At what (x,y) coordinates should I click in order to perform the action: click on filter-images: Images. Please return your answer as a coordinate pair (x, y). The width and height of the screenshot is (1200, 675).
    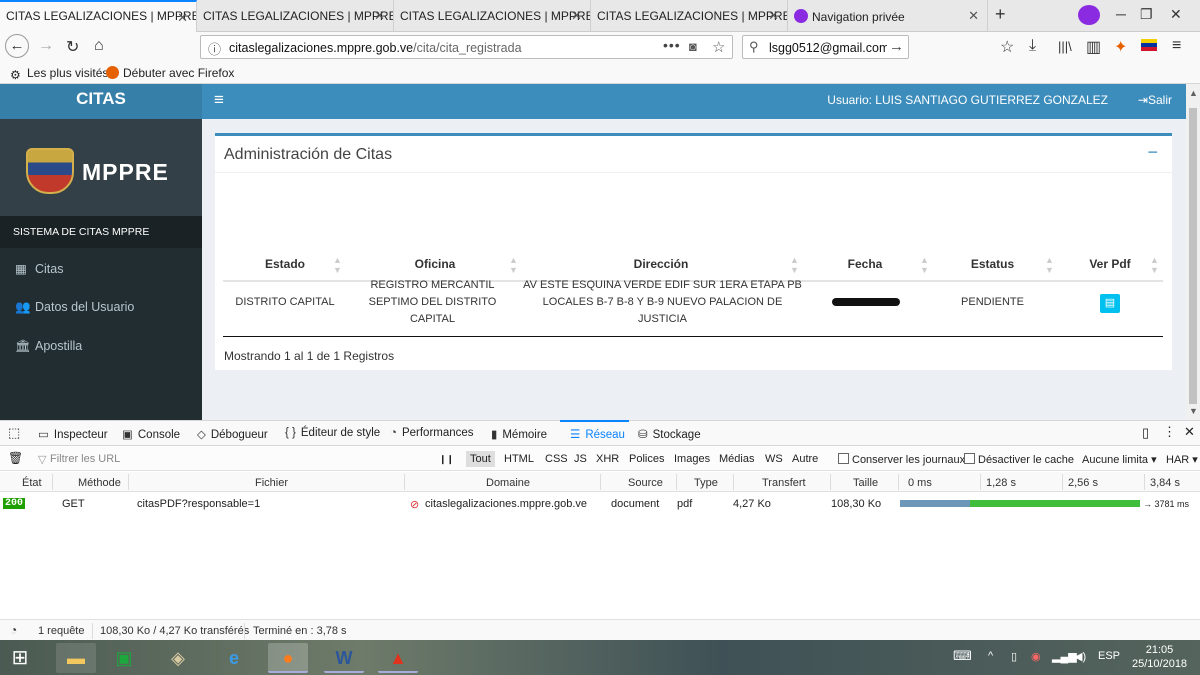
    Looking at the image, I should click on (692, 459).